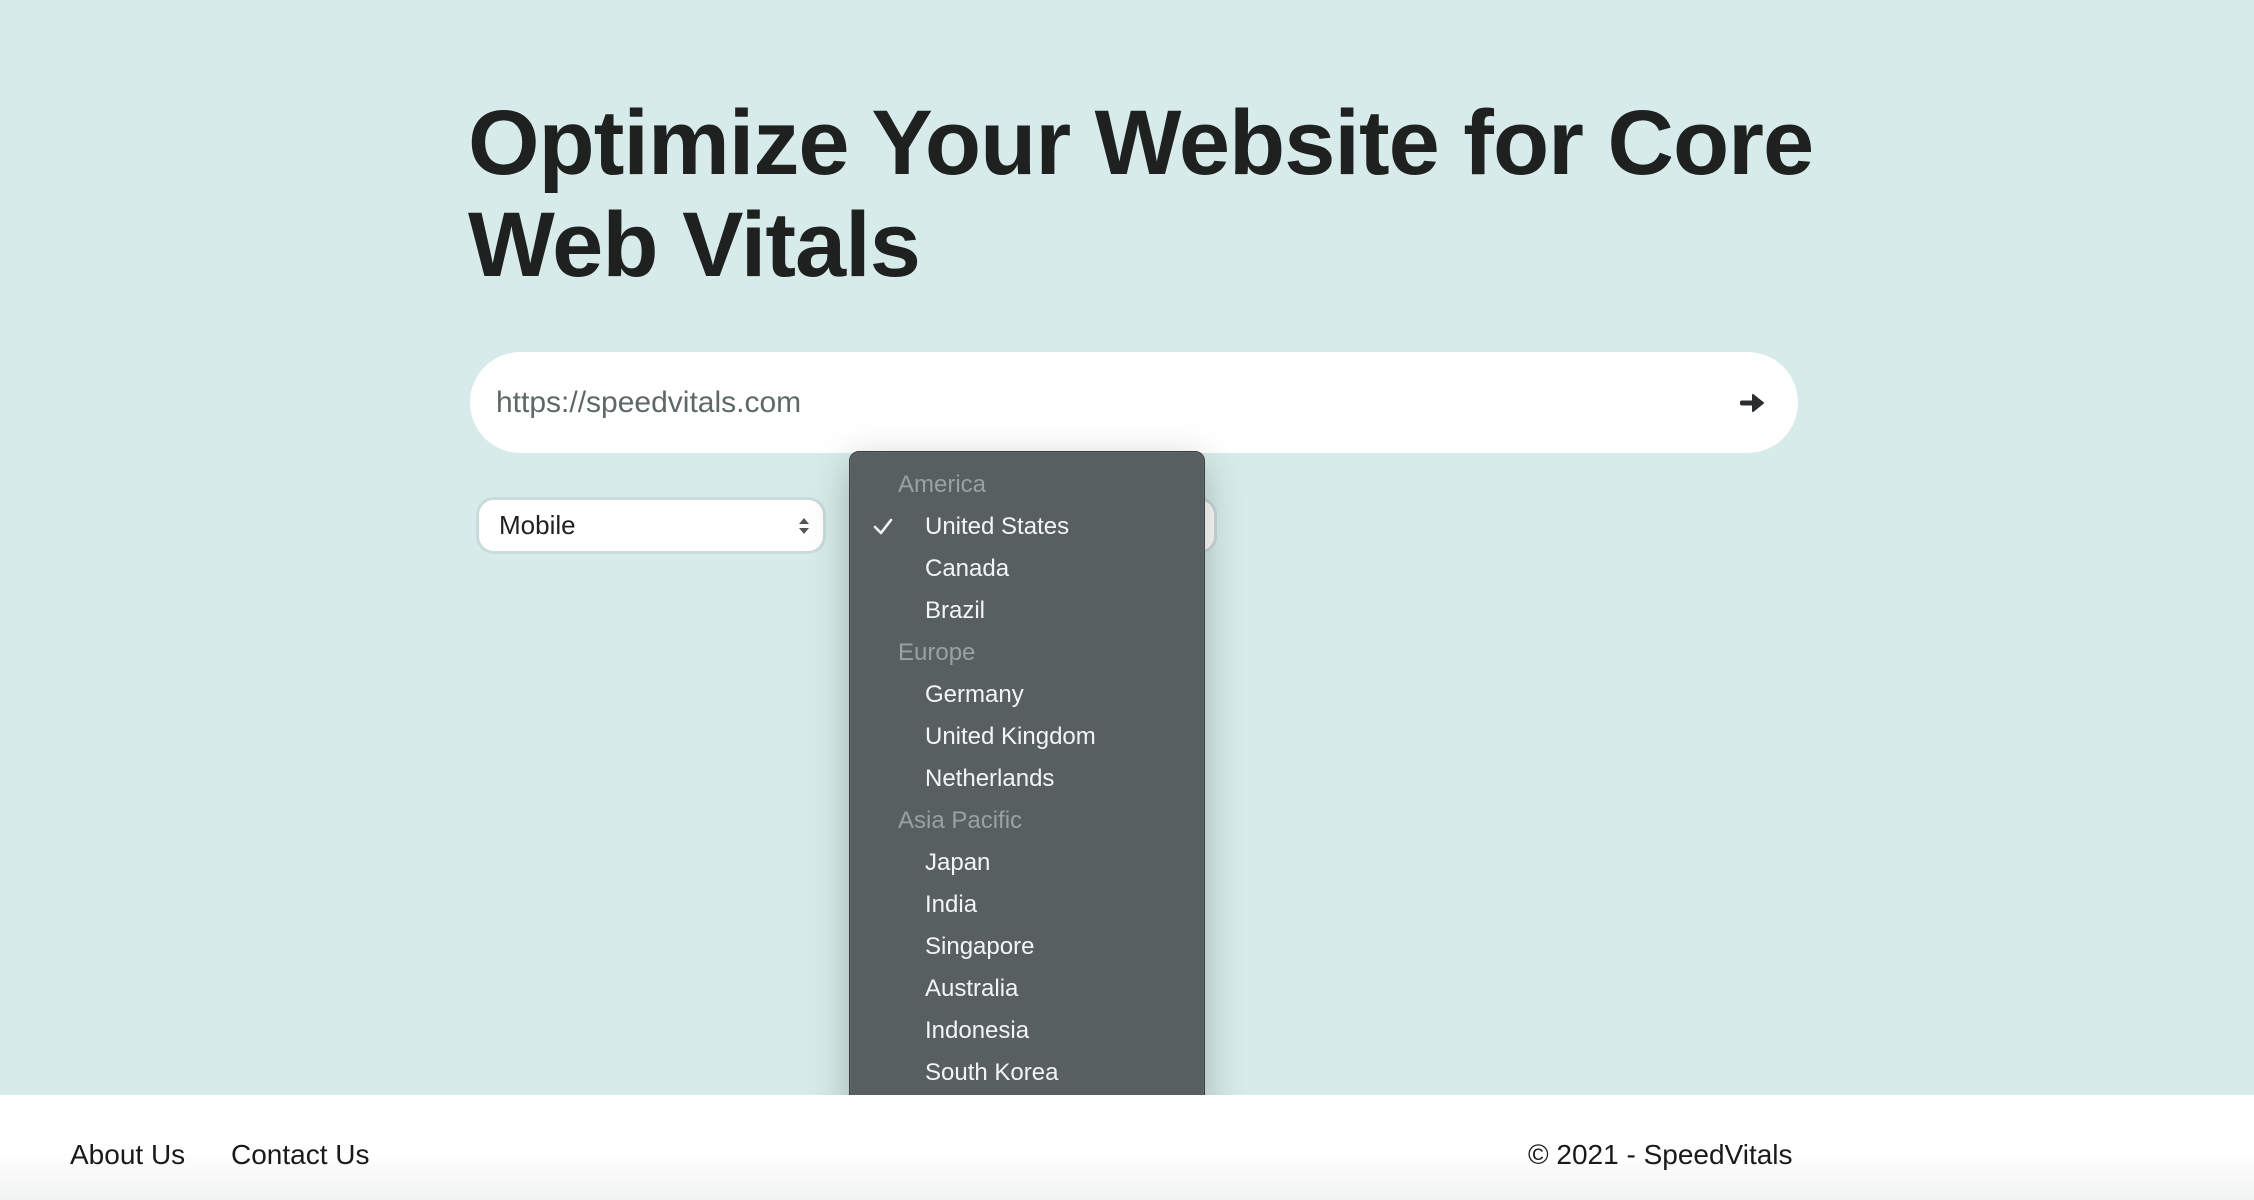 The image size is (2254, 1200). I want to click on option-singapore: Singapore, so click(1027, 947).